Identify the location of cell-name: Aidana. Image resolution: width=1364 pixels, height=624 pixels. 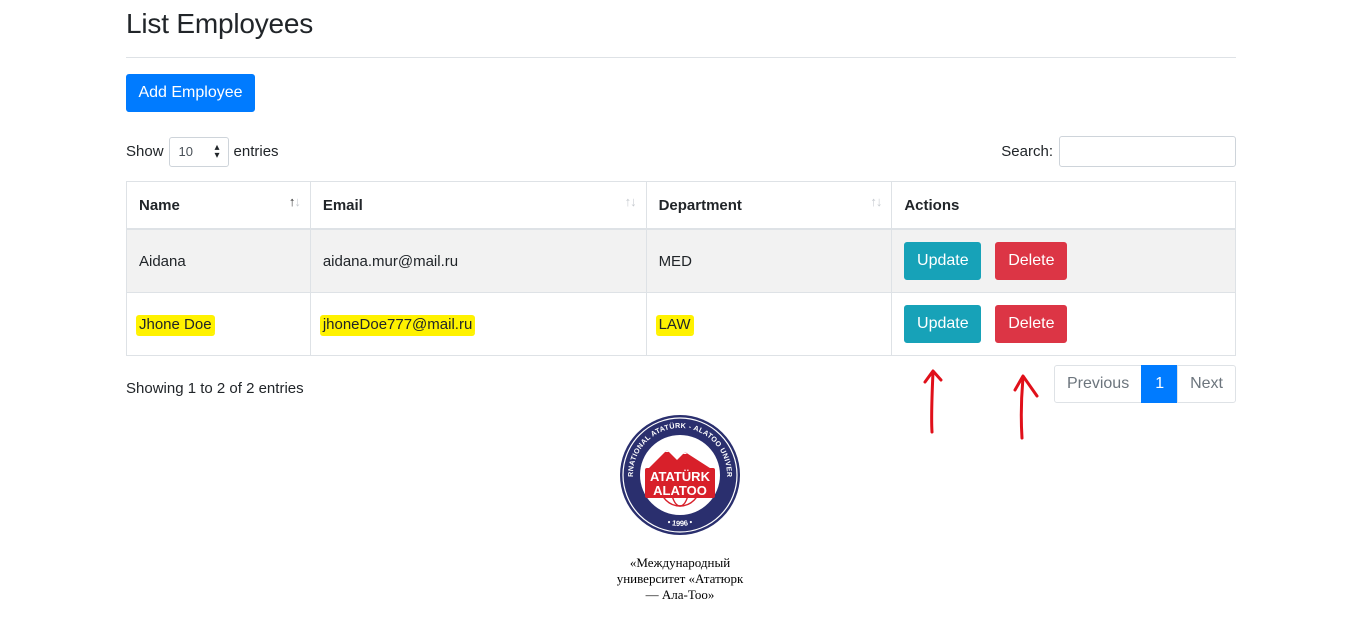
(218, 260).